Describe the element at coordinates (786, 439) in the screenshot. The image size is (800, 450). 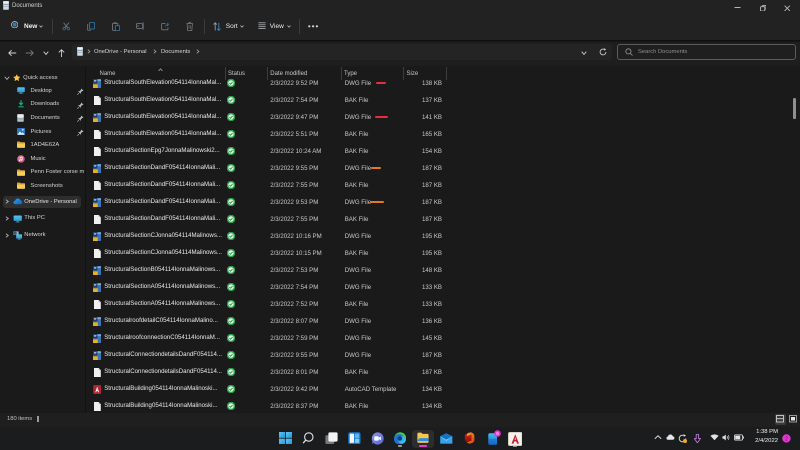
I see `svg-text: 2` at that location.